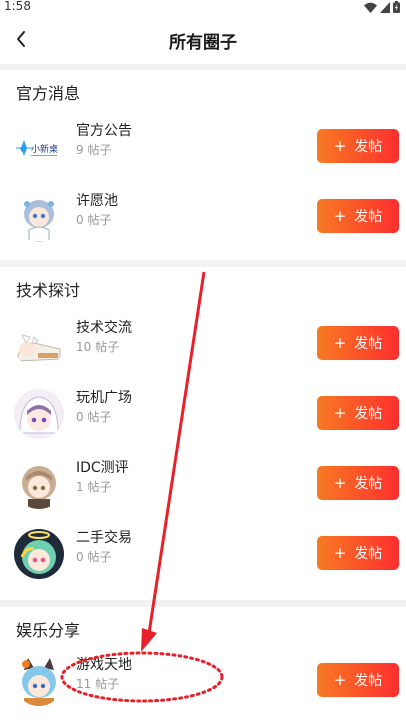 The image size is (406, 726). Describe the element at coordinates (203, 221) in the screenshot. I see `circle-row-wishing-pool: 许愿池 0 帖子 + 发帖` at that location.